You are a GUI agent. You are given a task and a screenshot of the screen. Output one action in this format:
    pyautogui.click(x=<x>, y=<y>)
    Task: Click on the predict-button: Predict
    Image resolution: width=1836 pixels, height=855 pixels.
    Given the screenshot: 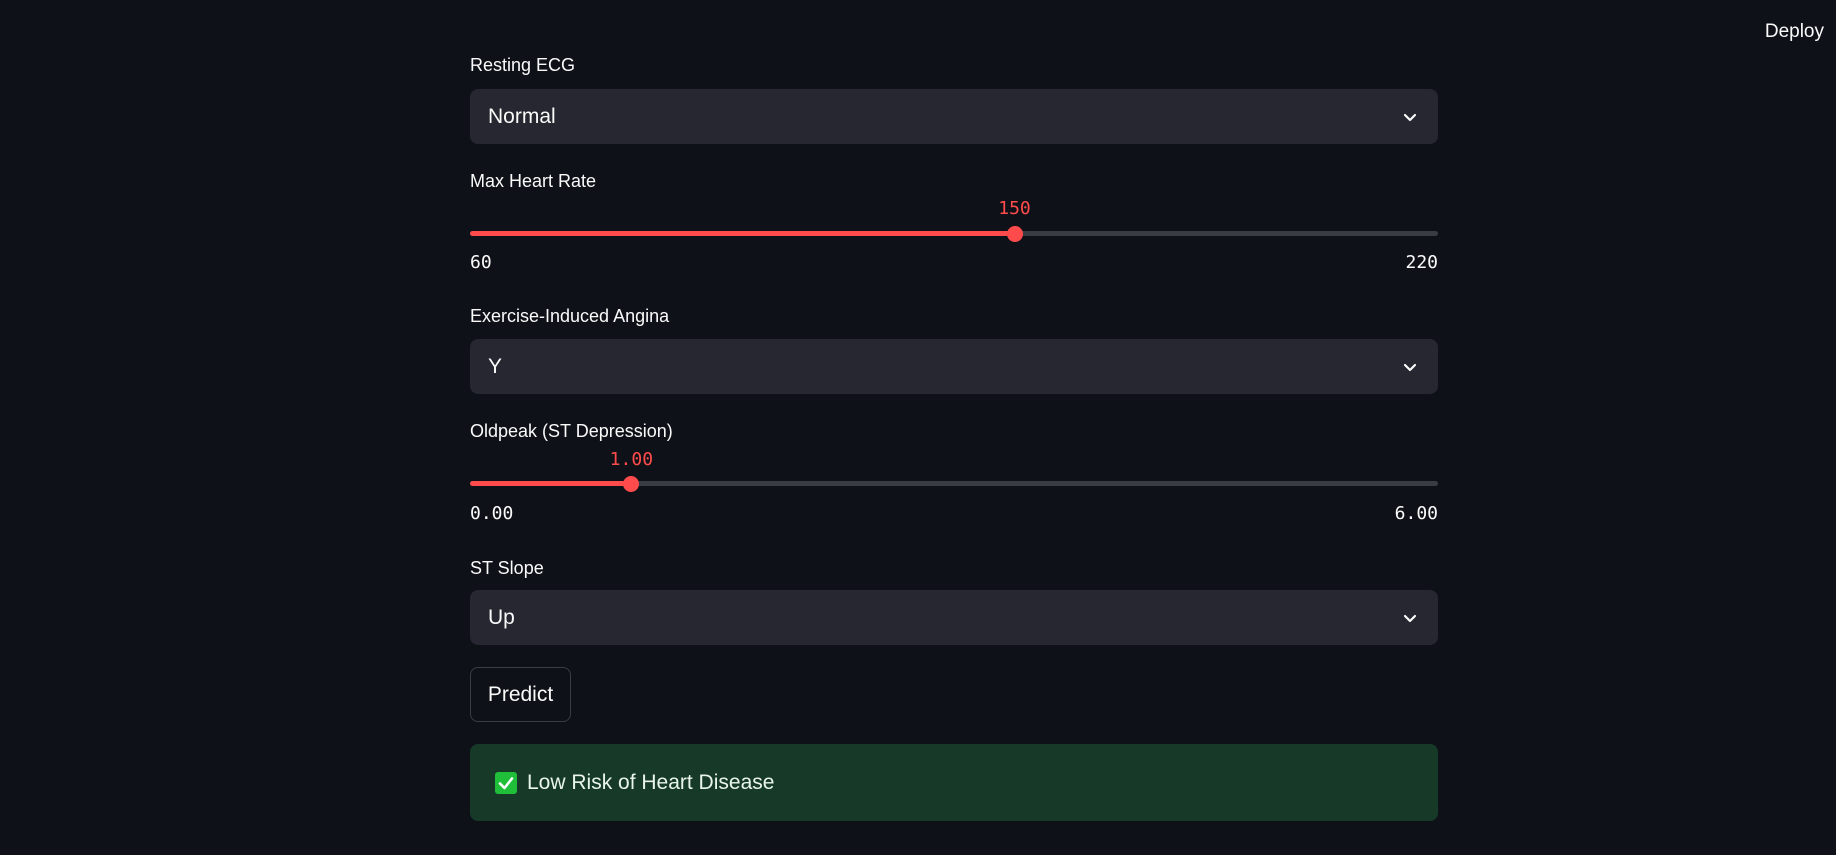 What is the action you would take?
    pyautogui.click(x=520, y=694)
    